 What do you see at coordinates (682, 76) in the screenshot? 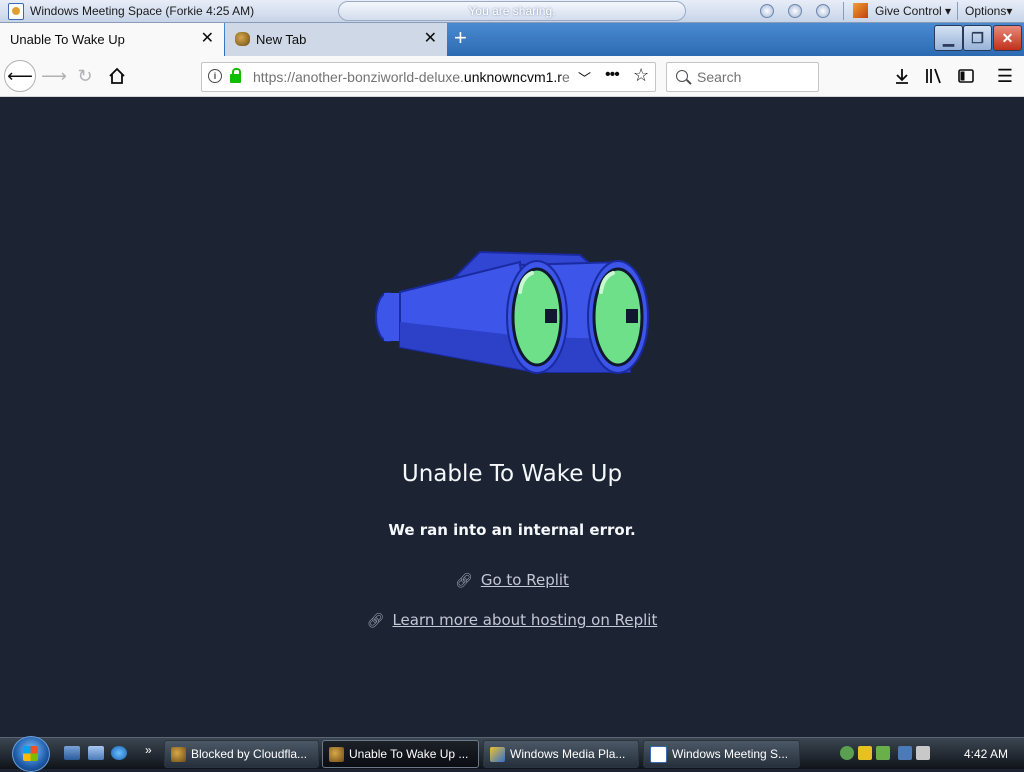
I see `search-icon` at bounding box center [682, 76].